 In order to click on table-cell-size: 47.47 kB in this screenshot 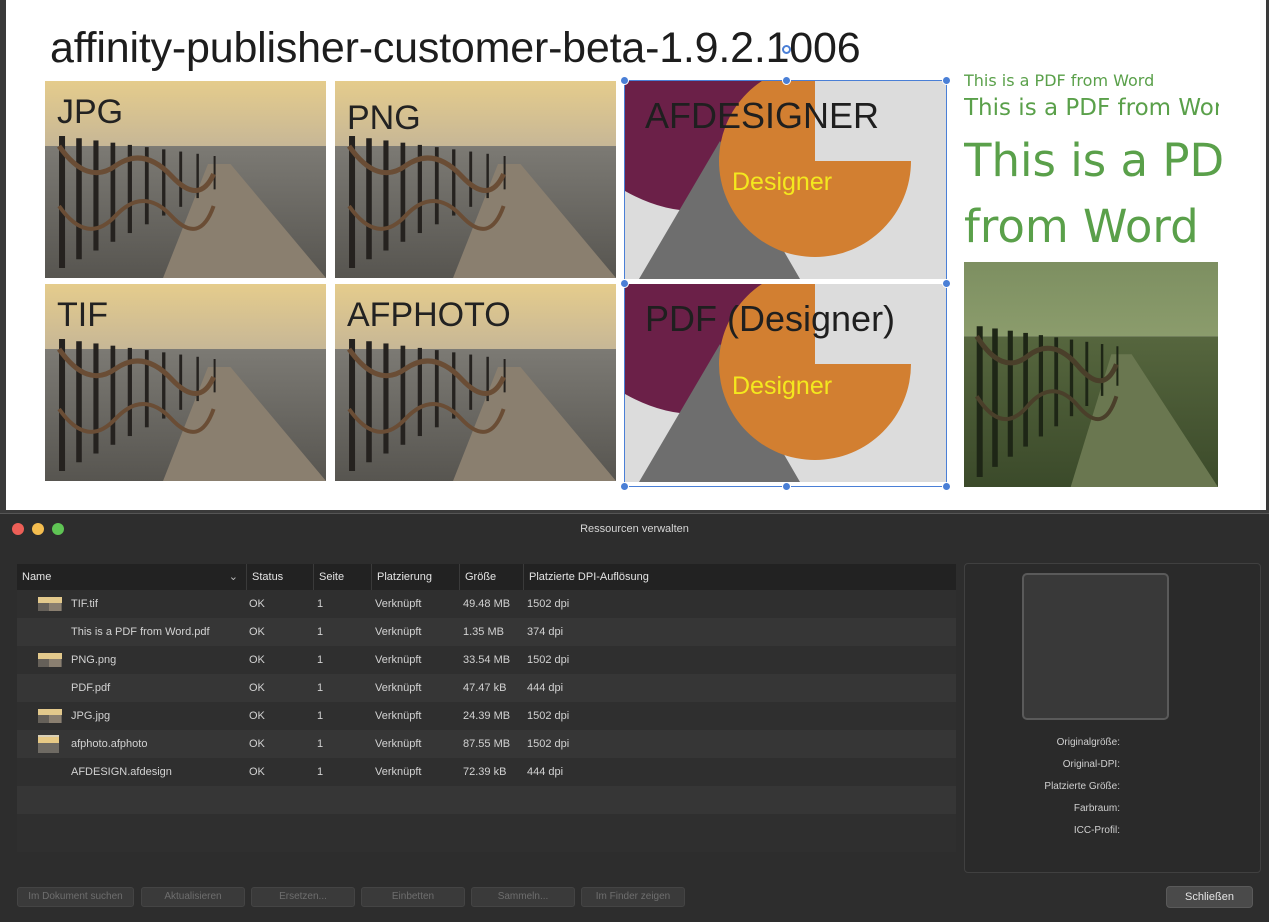, I will do `click(485, 688)`.